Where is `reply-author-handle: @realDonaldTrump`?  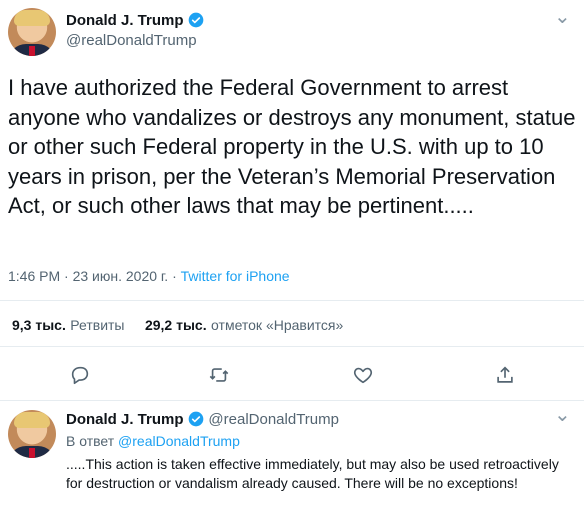
reply-author-handle: @realDonaldTrump is located at coordinates (273, 419).